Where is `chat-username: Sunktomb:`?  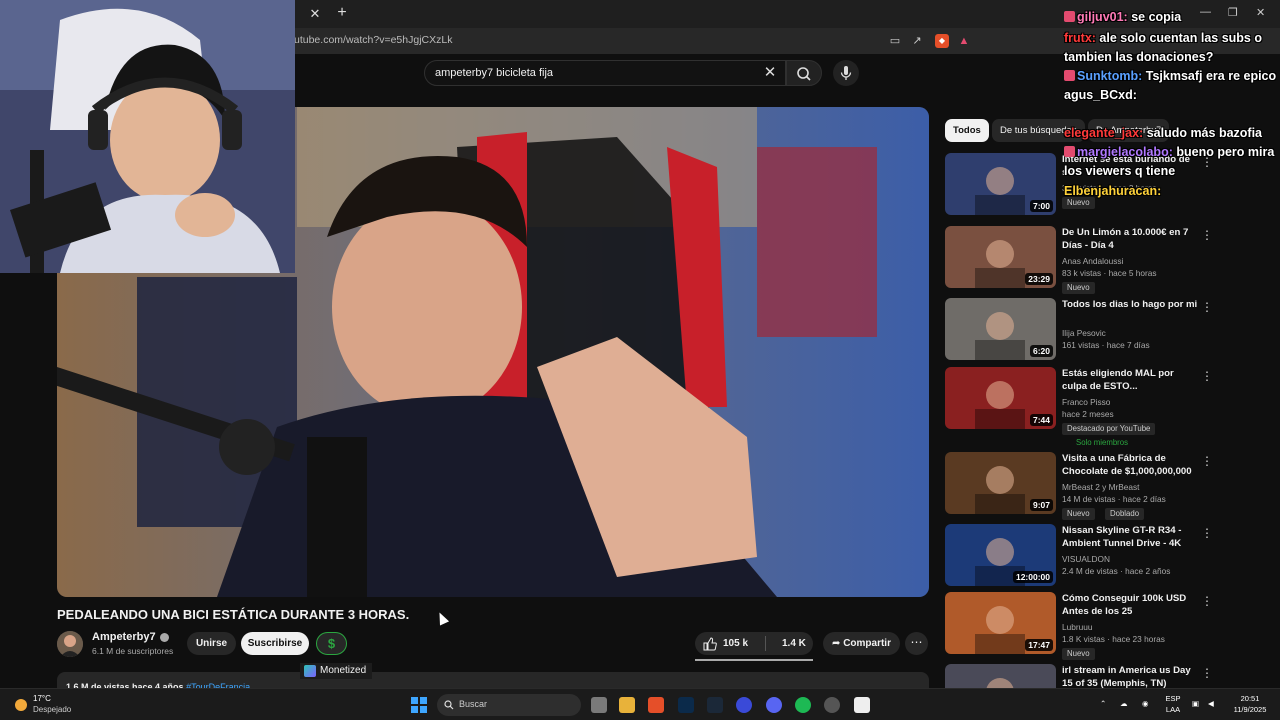 chat-username: Sunktomb: is located at coordinates (1109, 76).